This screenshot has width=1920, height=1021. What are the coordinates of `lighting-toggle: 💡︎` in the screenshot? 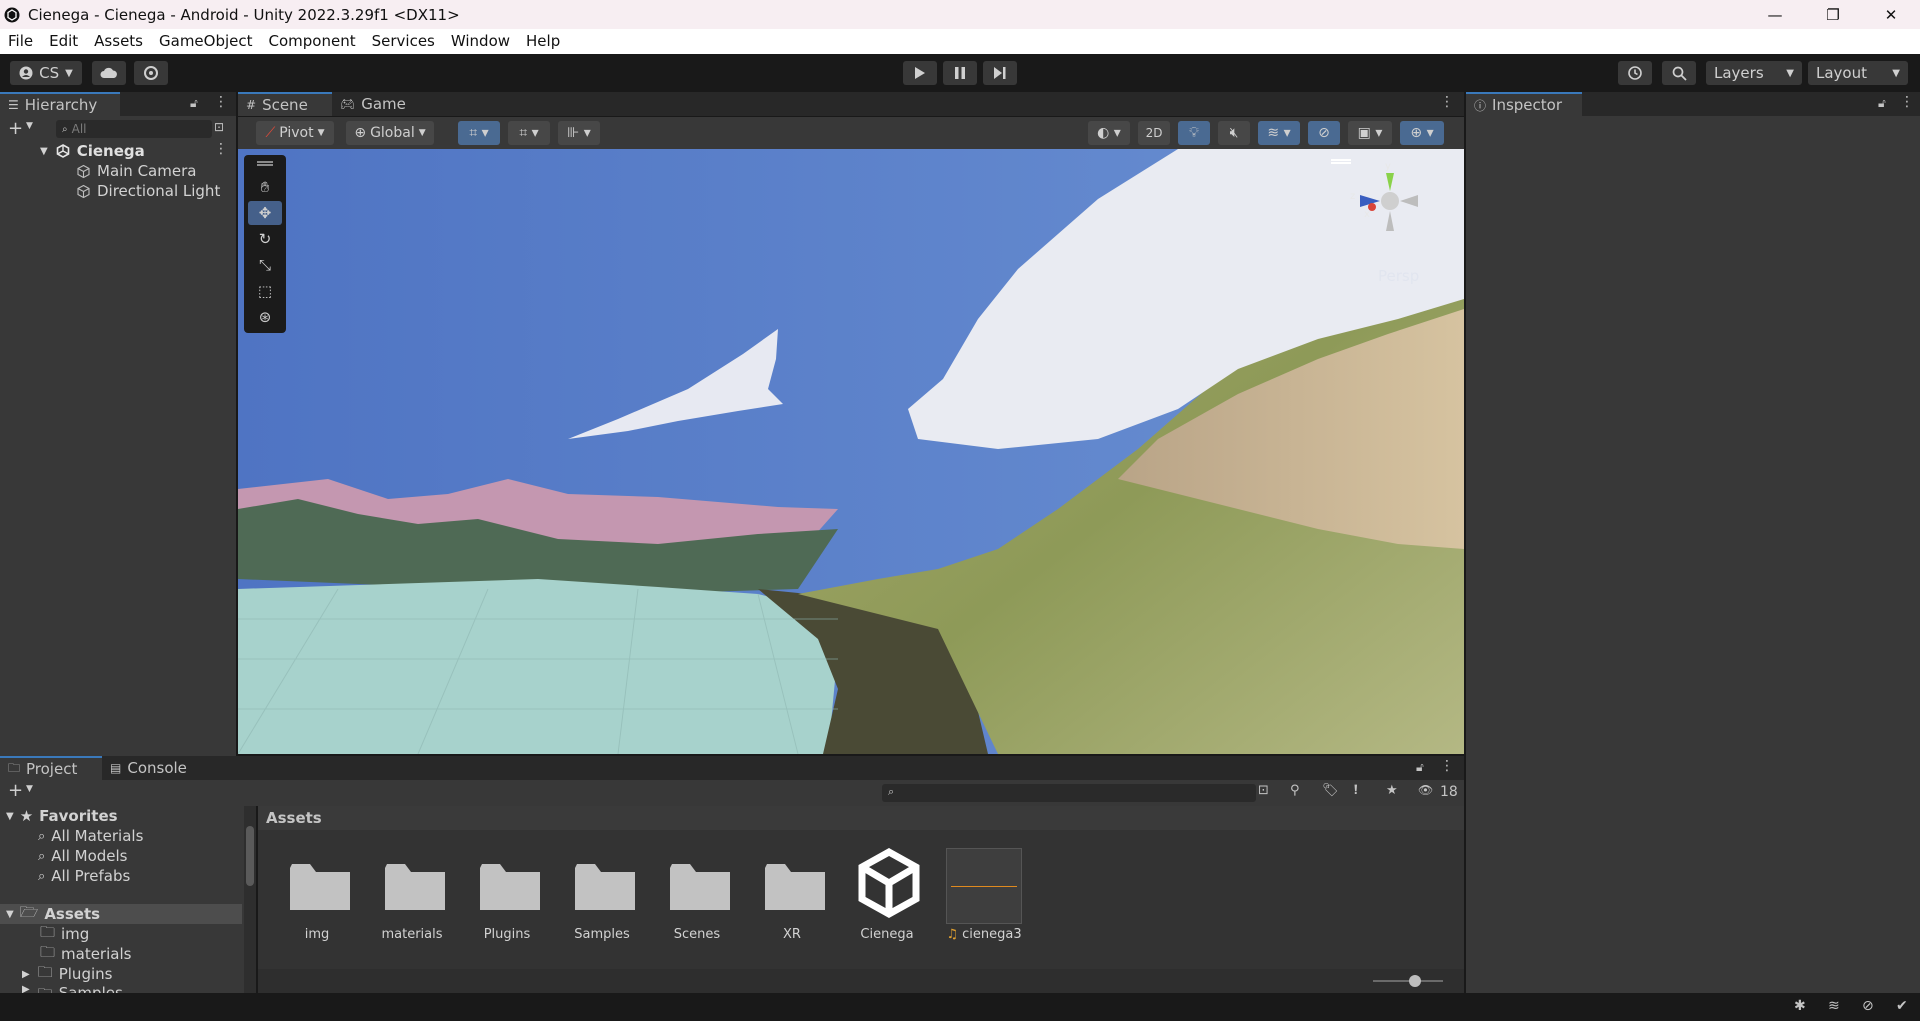 It's located at (1194, 133).